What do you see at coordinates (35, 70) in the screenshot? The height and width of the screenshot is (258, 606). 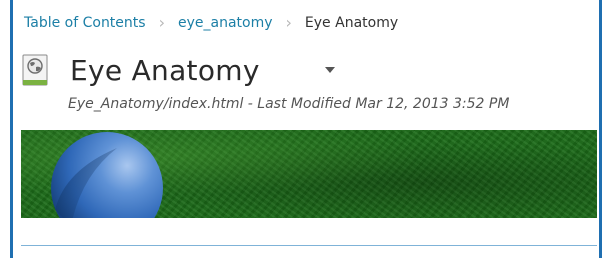 I see `web-page-icon` at bounding box center [35, 70].